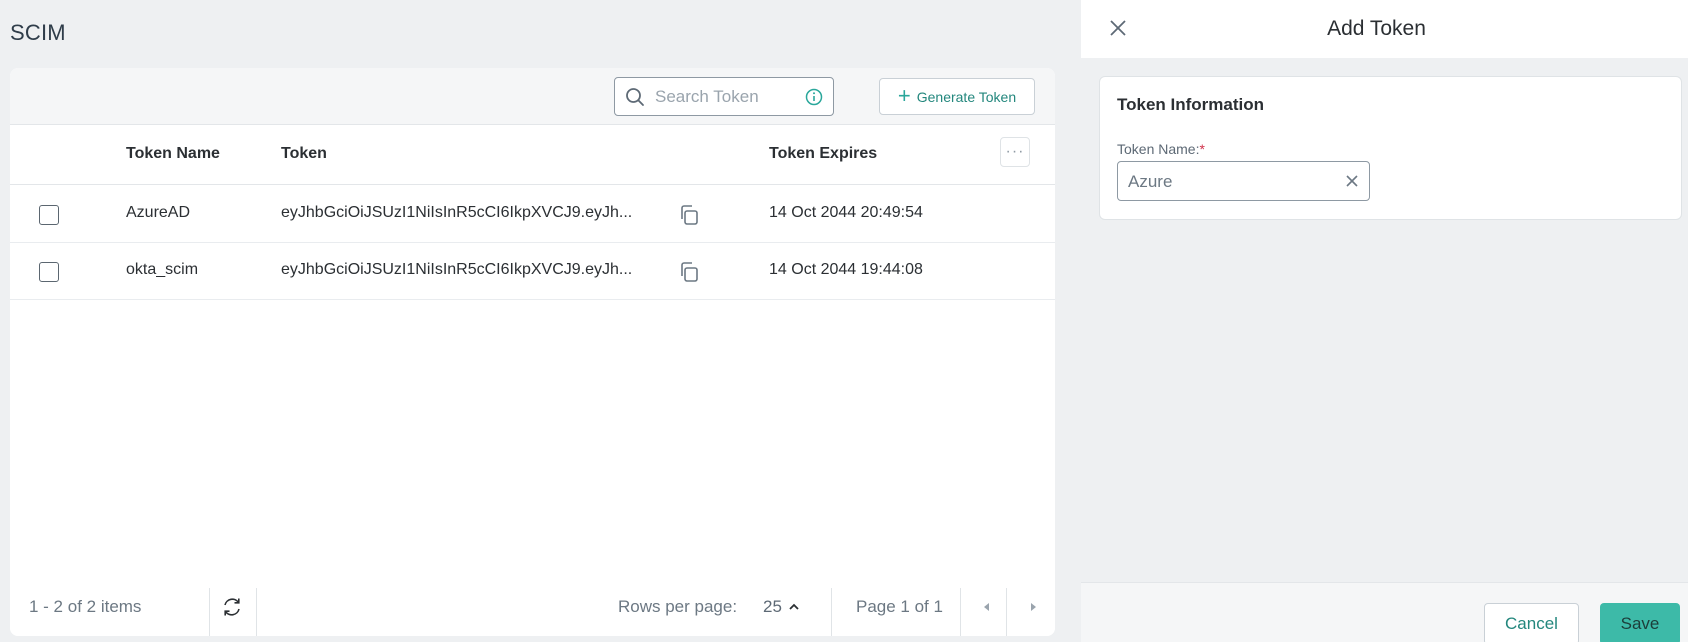 This screenshot has width=1688, height=642. Describe the element at coordinates (1376, 28) in the screenshot. I see `panel-title: Add Token` at that location.